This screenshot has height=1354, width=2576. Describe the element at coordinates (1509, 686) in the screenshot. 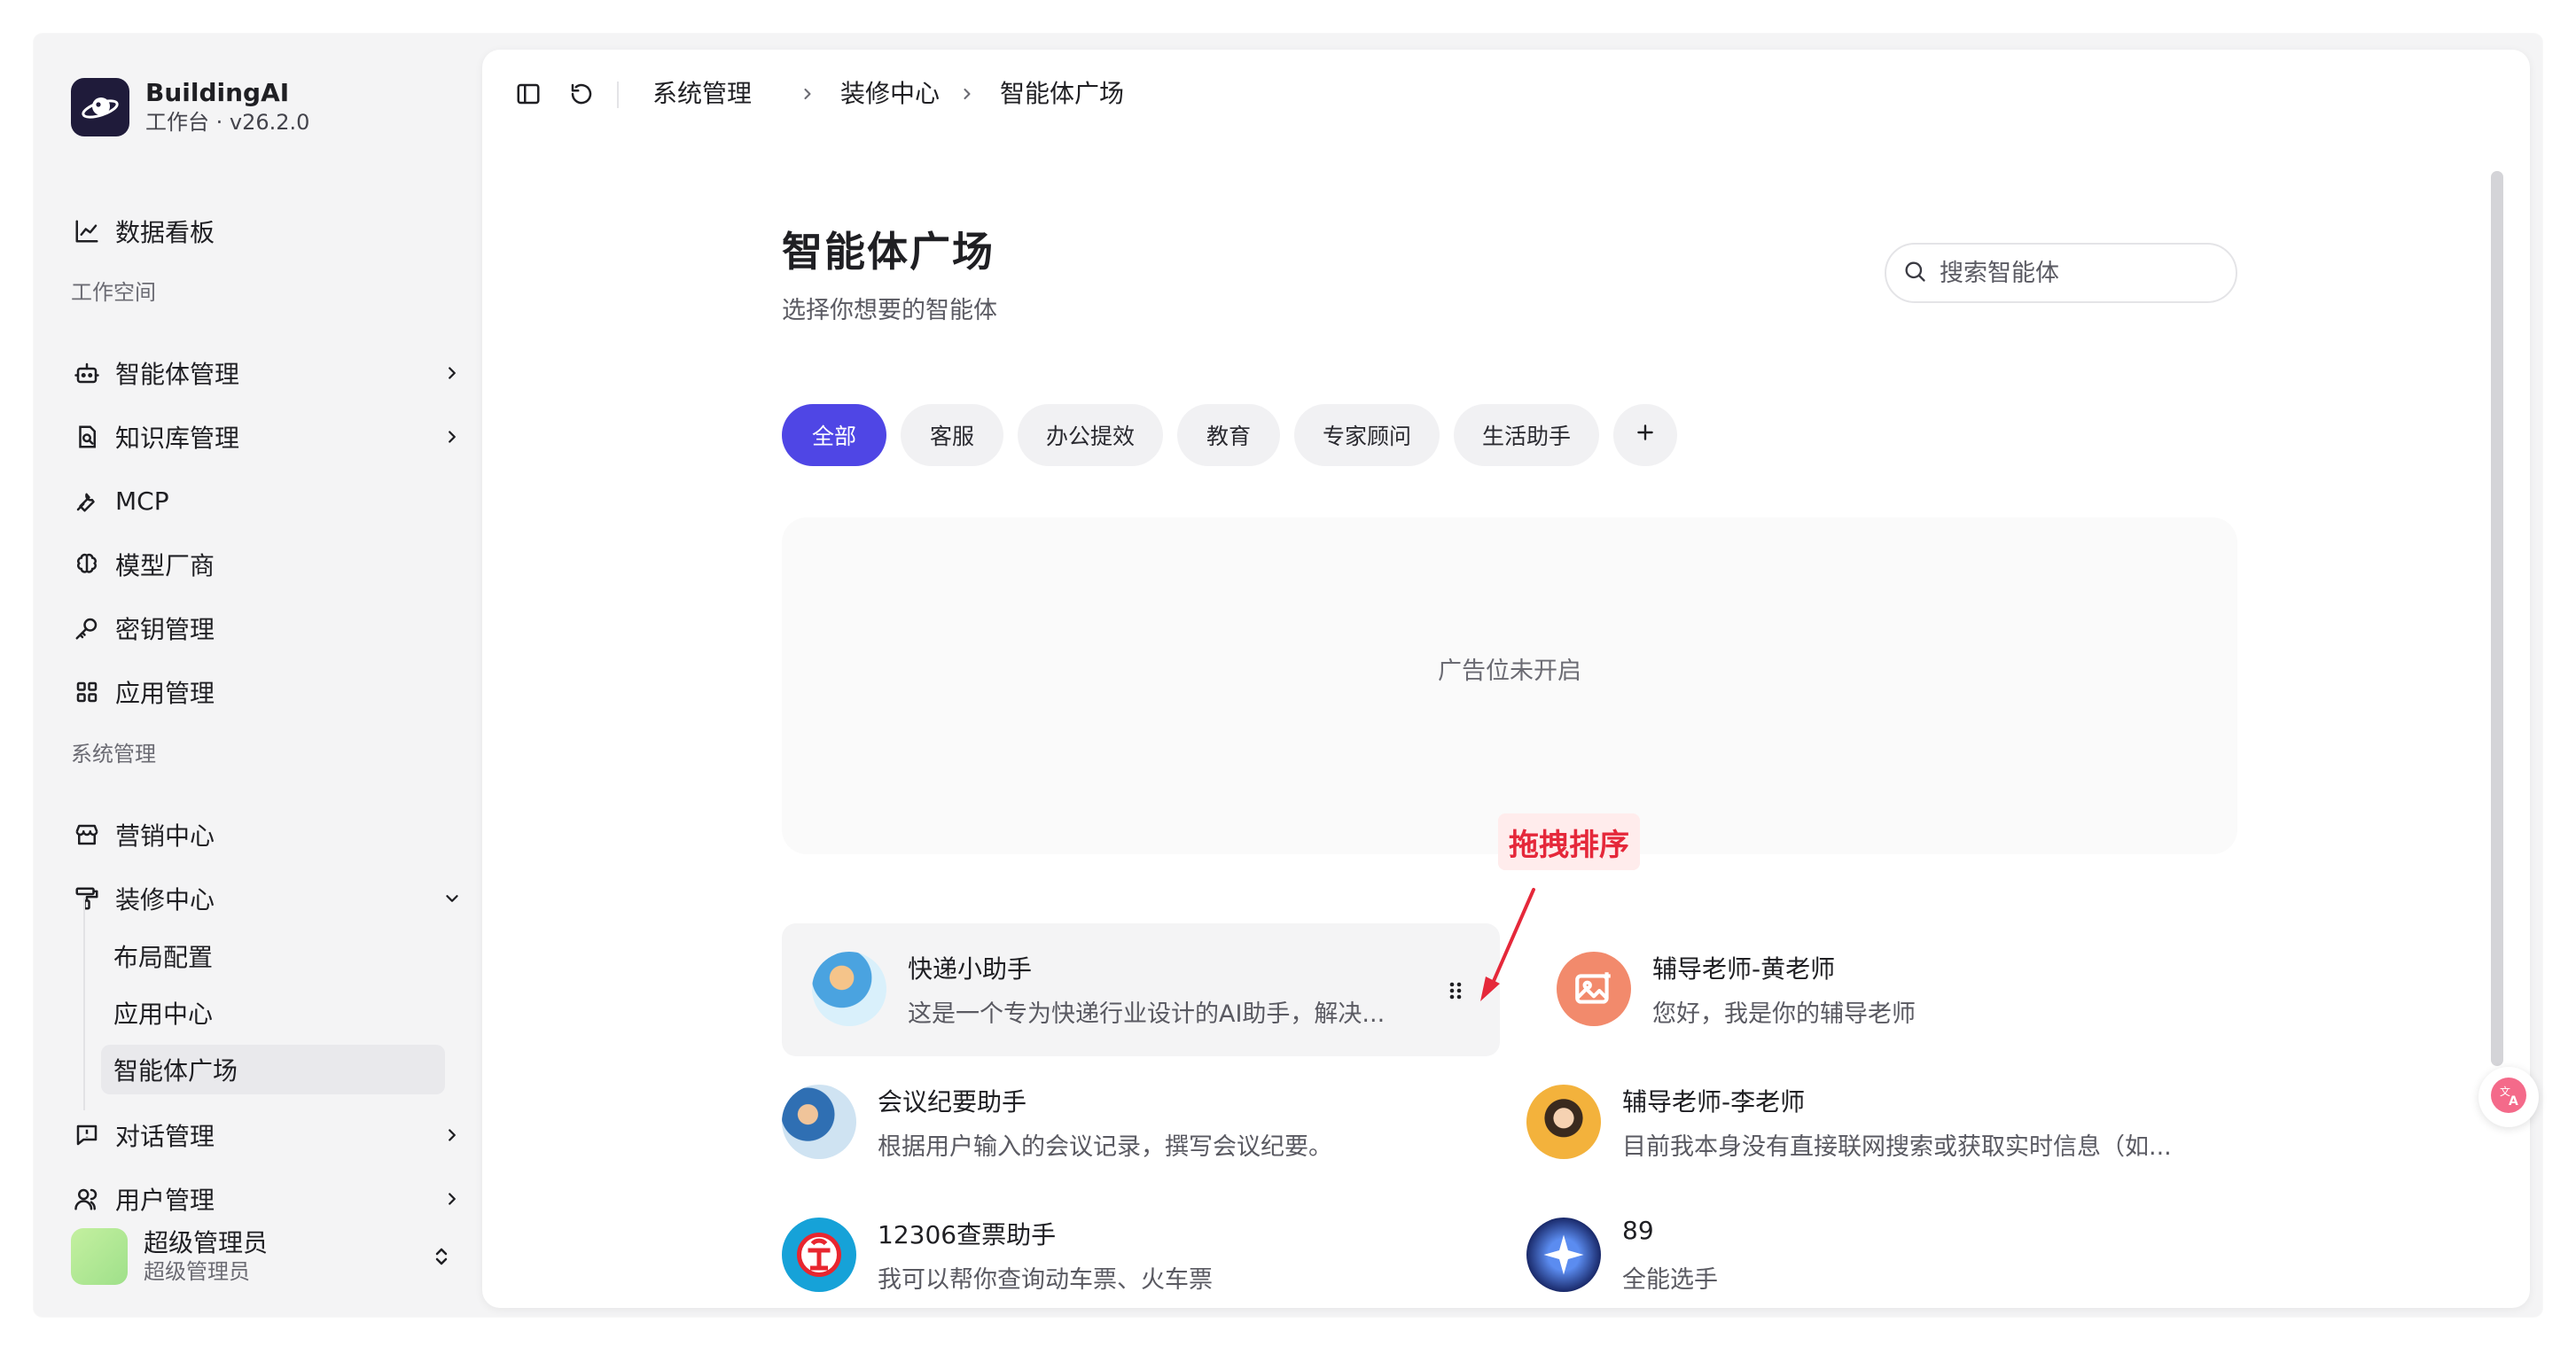

I see `ad-banner-placeholder: 广告位未开启` at that location.